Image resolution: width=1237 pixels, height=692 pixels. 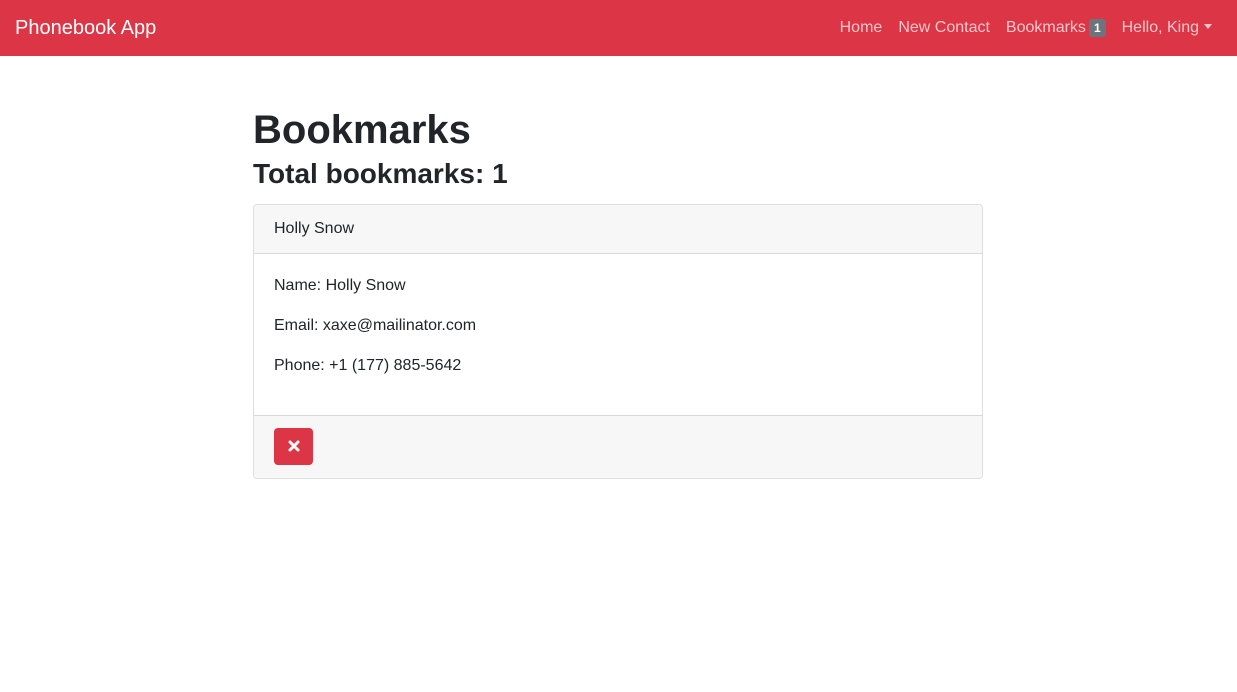 What do you see at coordinates (1208, 26) in the screenshot?
I see `caret-down-icon` at bounding box center [1208, 26].